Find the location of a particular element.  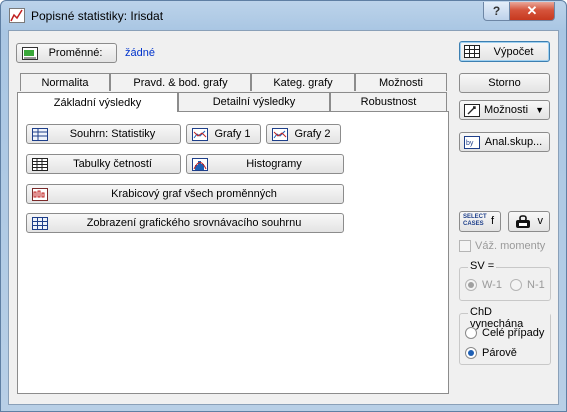

tab-detailed-results: Detailní výsledky is located at coordinates (254, 101).